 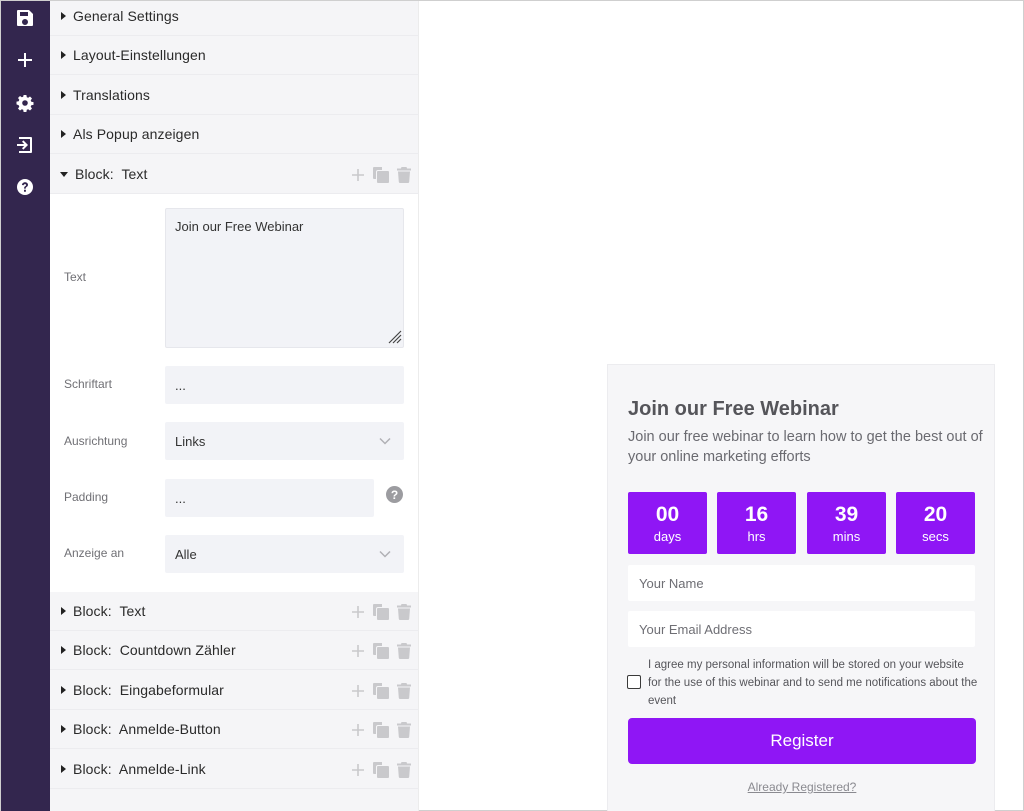 I want to click on section-label: General Settings, so click(x=126, y=16).